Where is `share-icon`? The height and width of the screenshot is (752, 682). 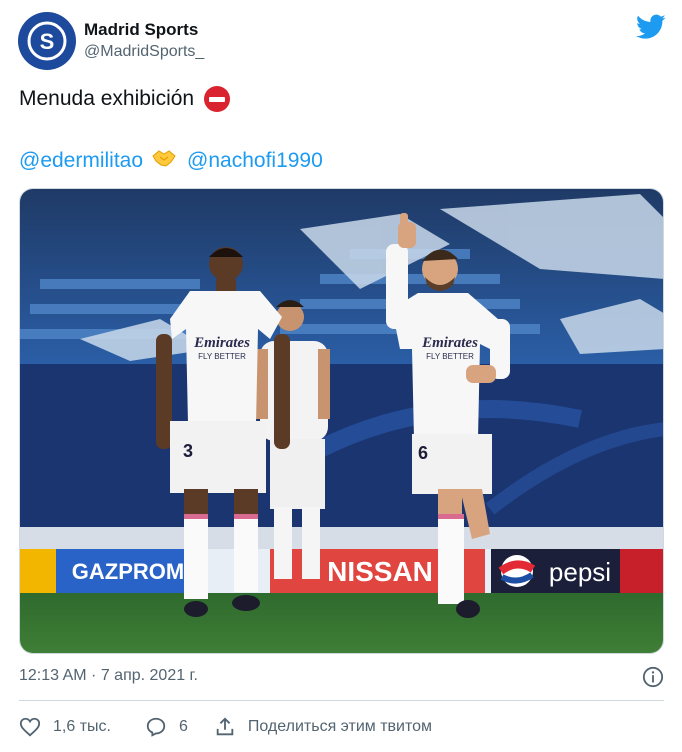
share-icon is located at coordinates (225, 726).